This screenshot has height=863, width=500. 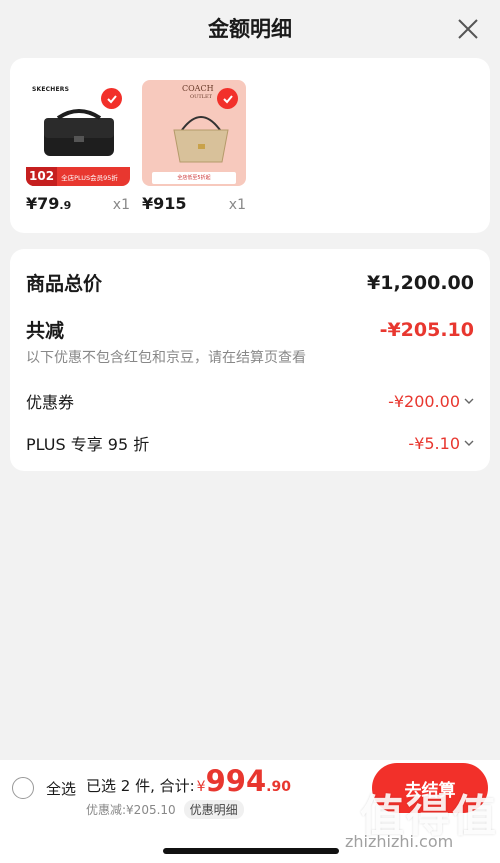 I want to click on selected-text: 已选 2 件, 合计:, so click(x=140, y=786).